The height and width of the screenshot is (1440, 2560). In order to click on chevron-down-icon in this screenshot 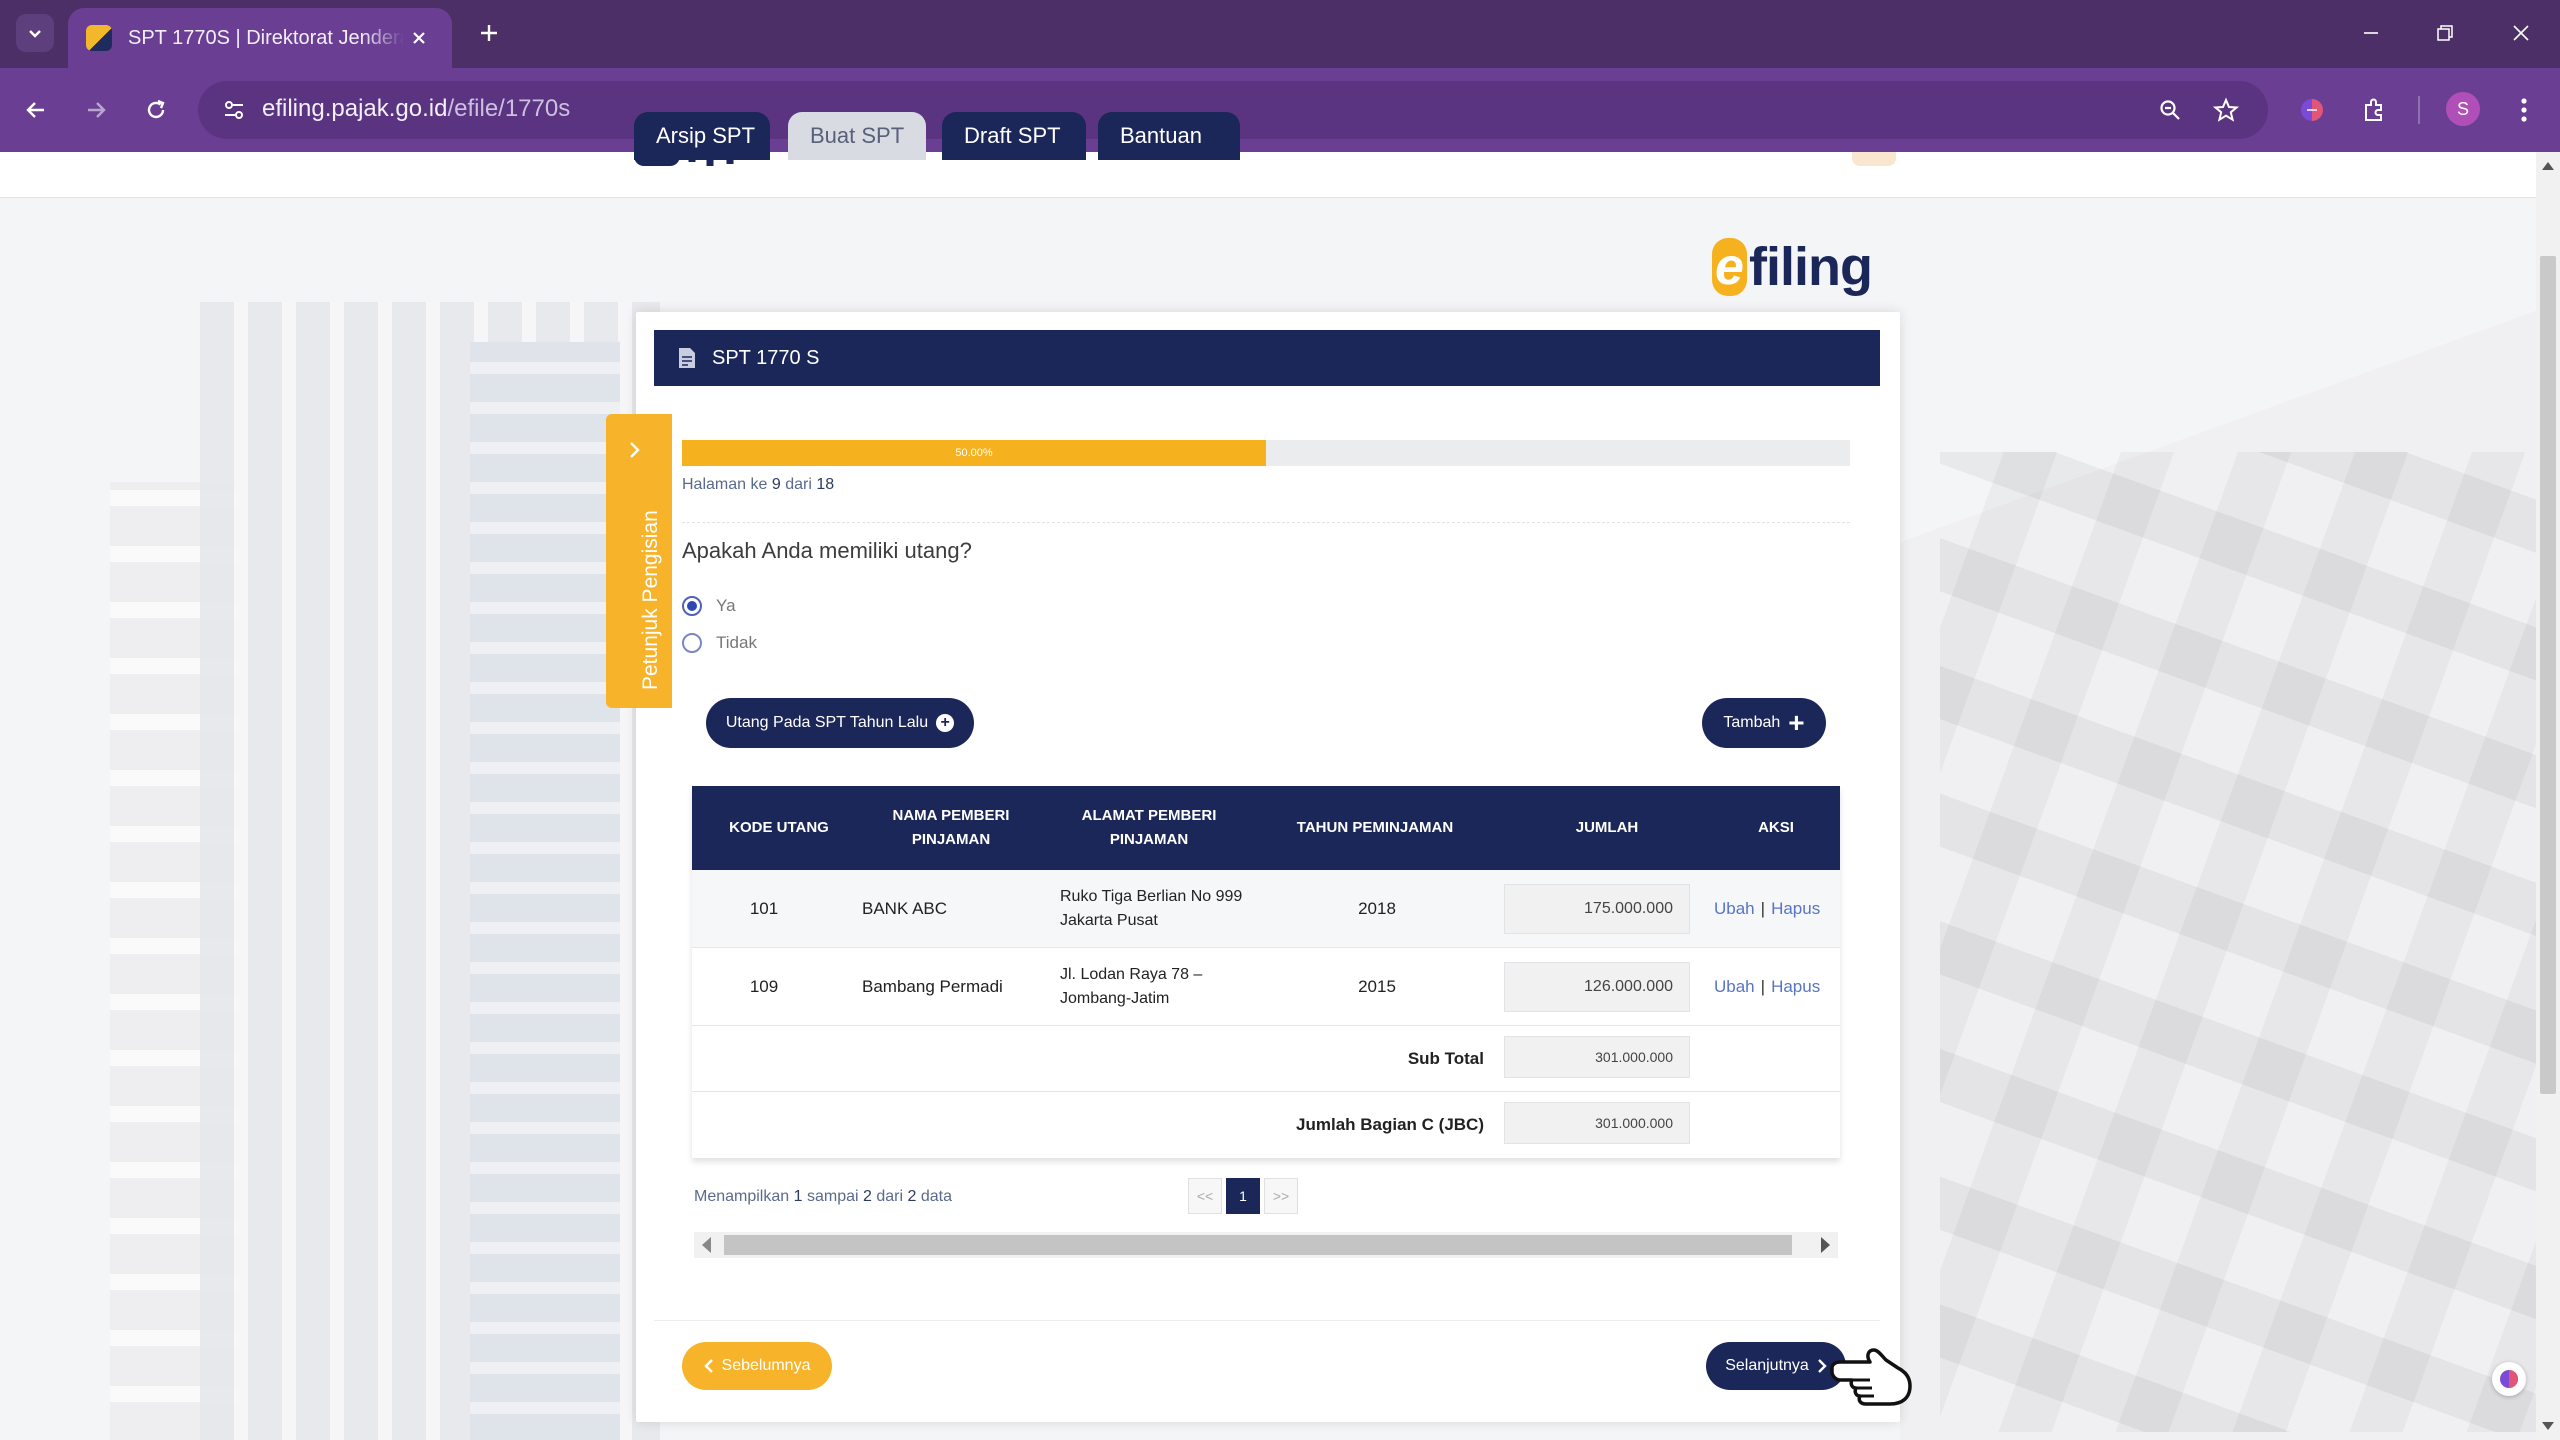, I will do `click(35, 34)`.